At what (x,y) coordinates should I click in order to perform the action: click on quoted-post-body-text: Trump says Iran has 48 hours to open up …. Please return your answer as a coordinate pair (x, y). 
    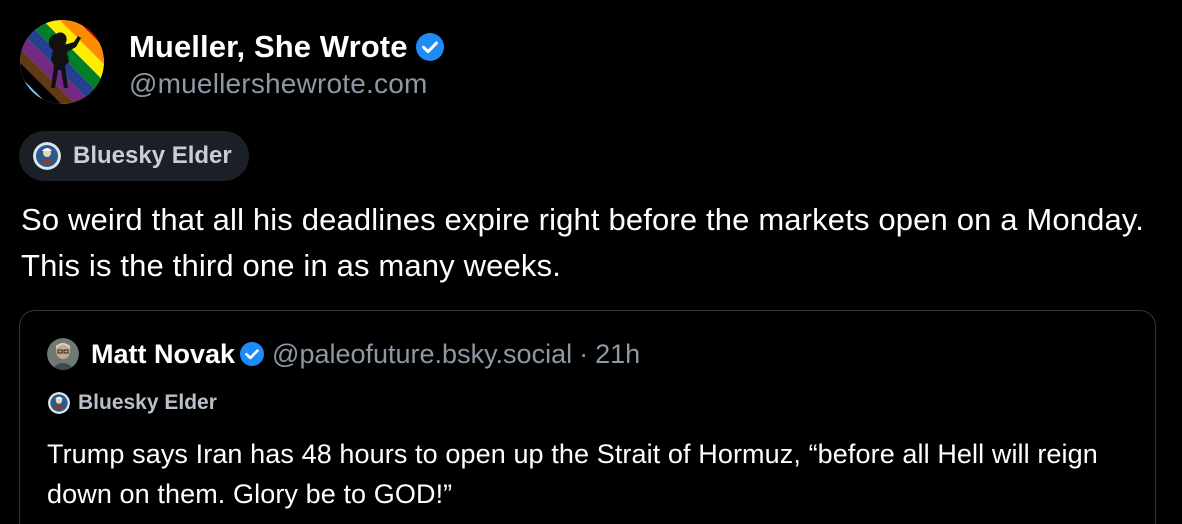
    Looking at the image, I should click on (572, 474).